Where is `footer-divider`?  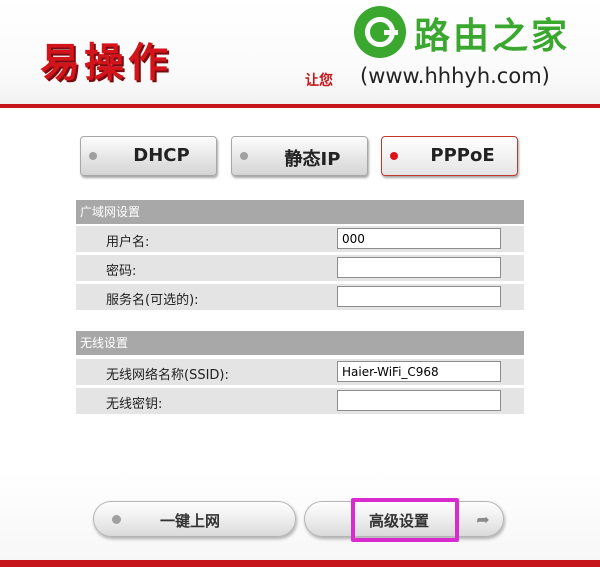 footer-divider is located at coordinates (300, 563).